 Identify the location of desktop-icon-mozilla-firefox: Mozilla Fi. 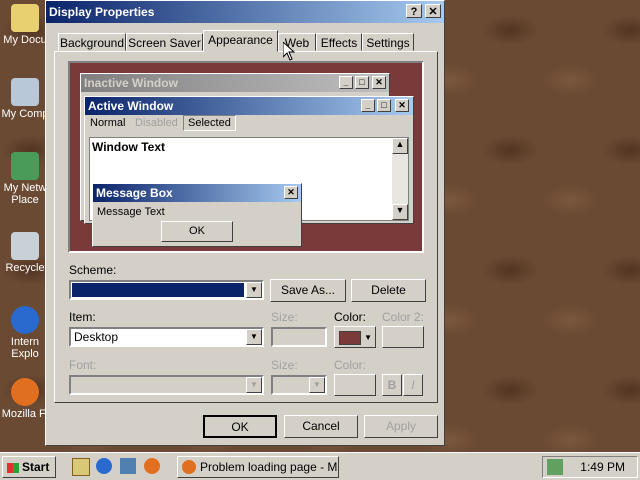
(25, 399).